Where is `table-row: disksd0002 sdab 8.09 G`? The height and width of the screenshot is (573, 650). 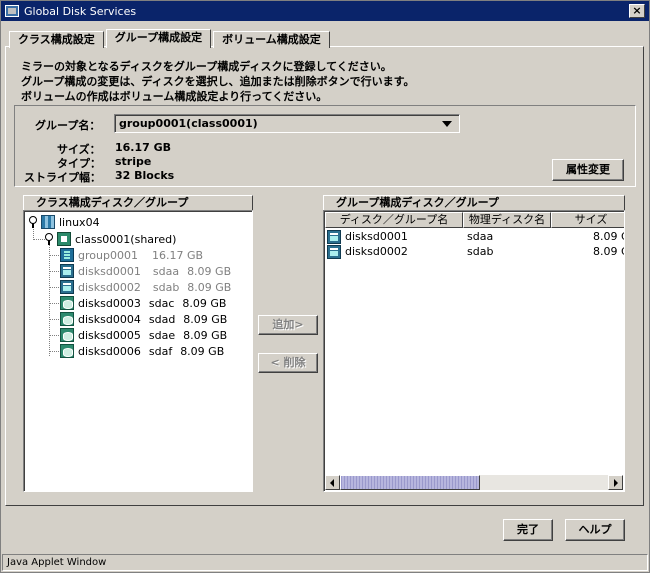
table-row: disksd0002 sdab 8.09 G is located at coordinates (474, 251).